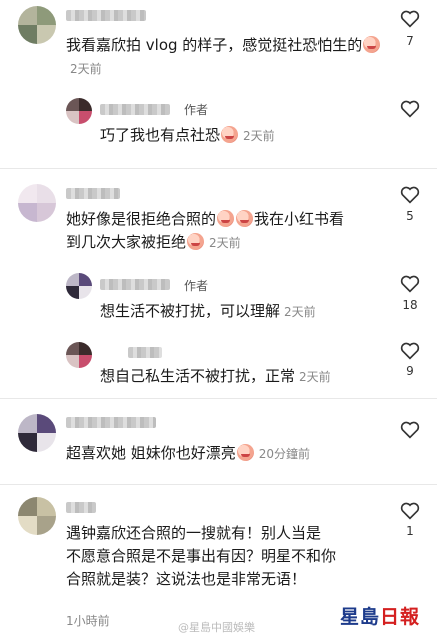  What do you see at coordinates (380, 617) in the screenshot?
I see `brand-logo: 星島日報` at bounding box center [380, 617].